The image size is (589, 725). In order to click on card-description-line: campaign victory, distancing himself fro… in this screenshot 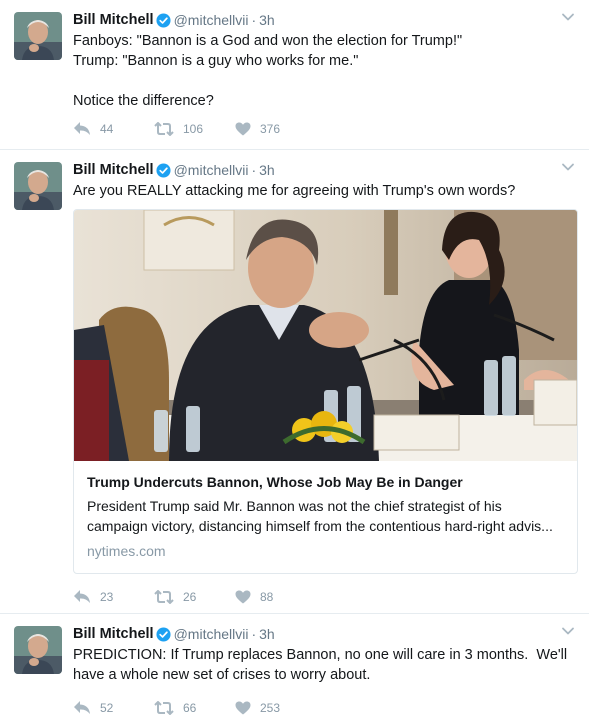, I will do `click(320, 526)`.